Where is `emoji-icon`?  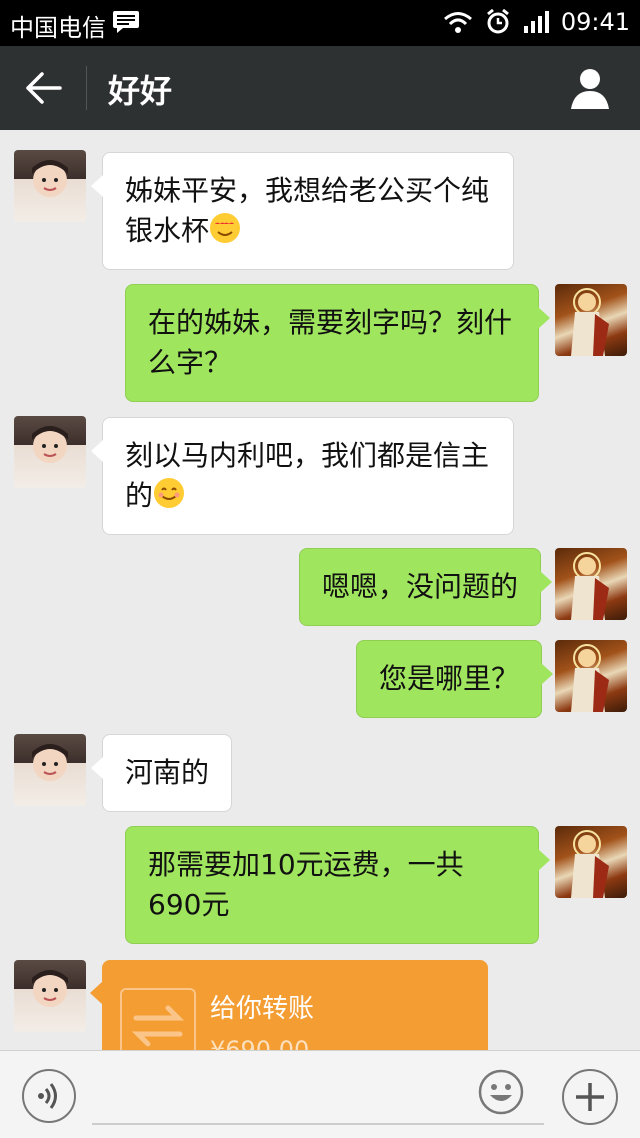
emoji-icon is located at coordinates (501, 1092).